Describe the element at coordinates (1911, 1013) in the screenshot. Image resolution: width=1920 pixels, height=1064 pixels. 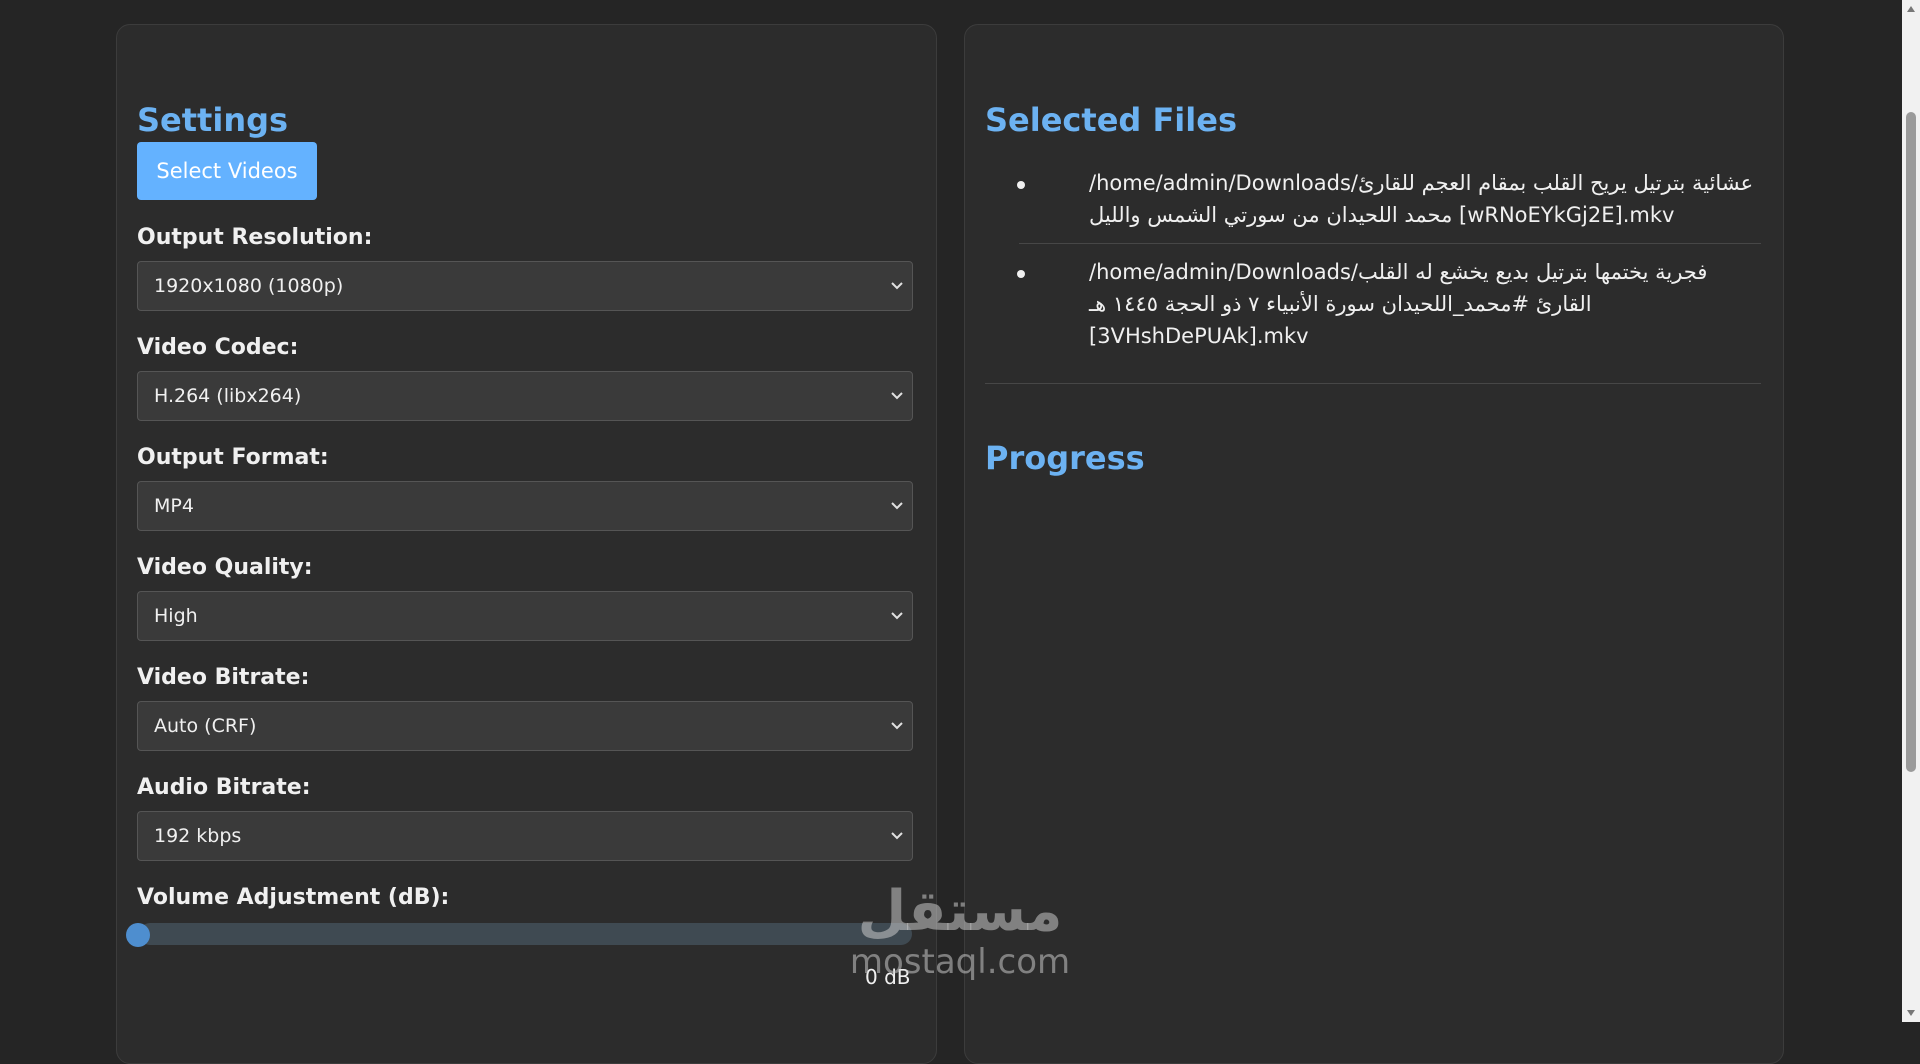
I see `scroll-down-icon` at that location.